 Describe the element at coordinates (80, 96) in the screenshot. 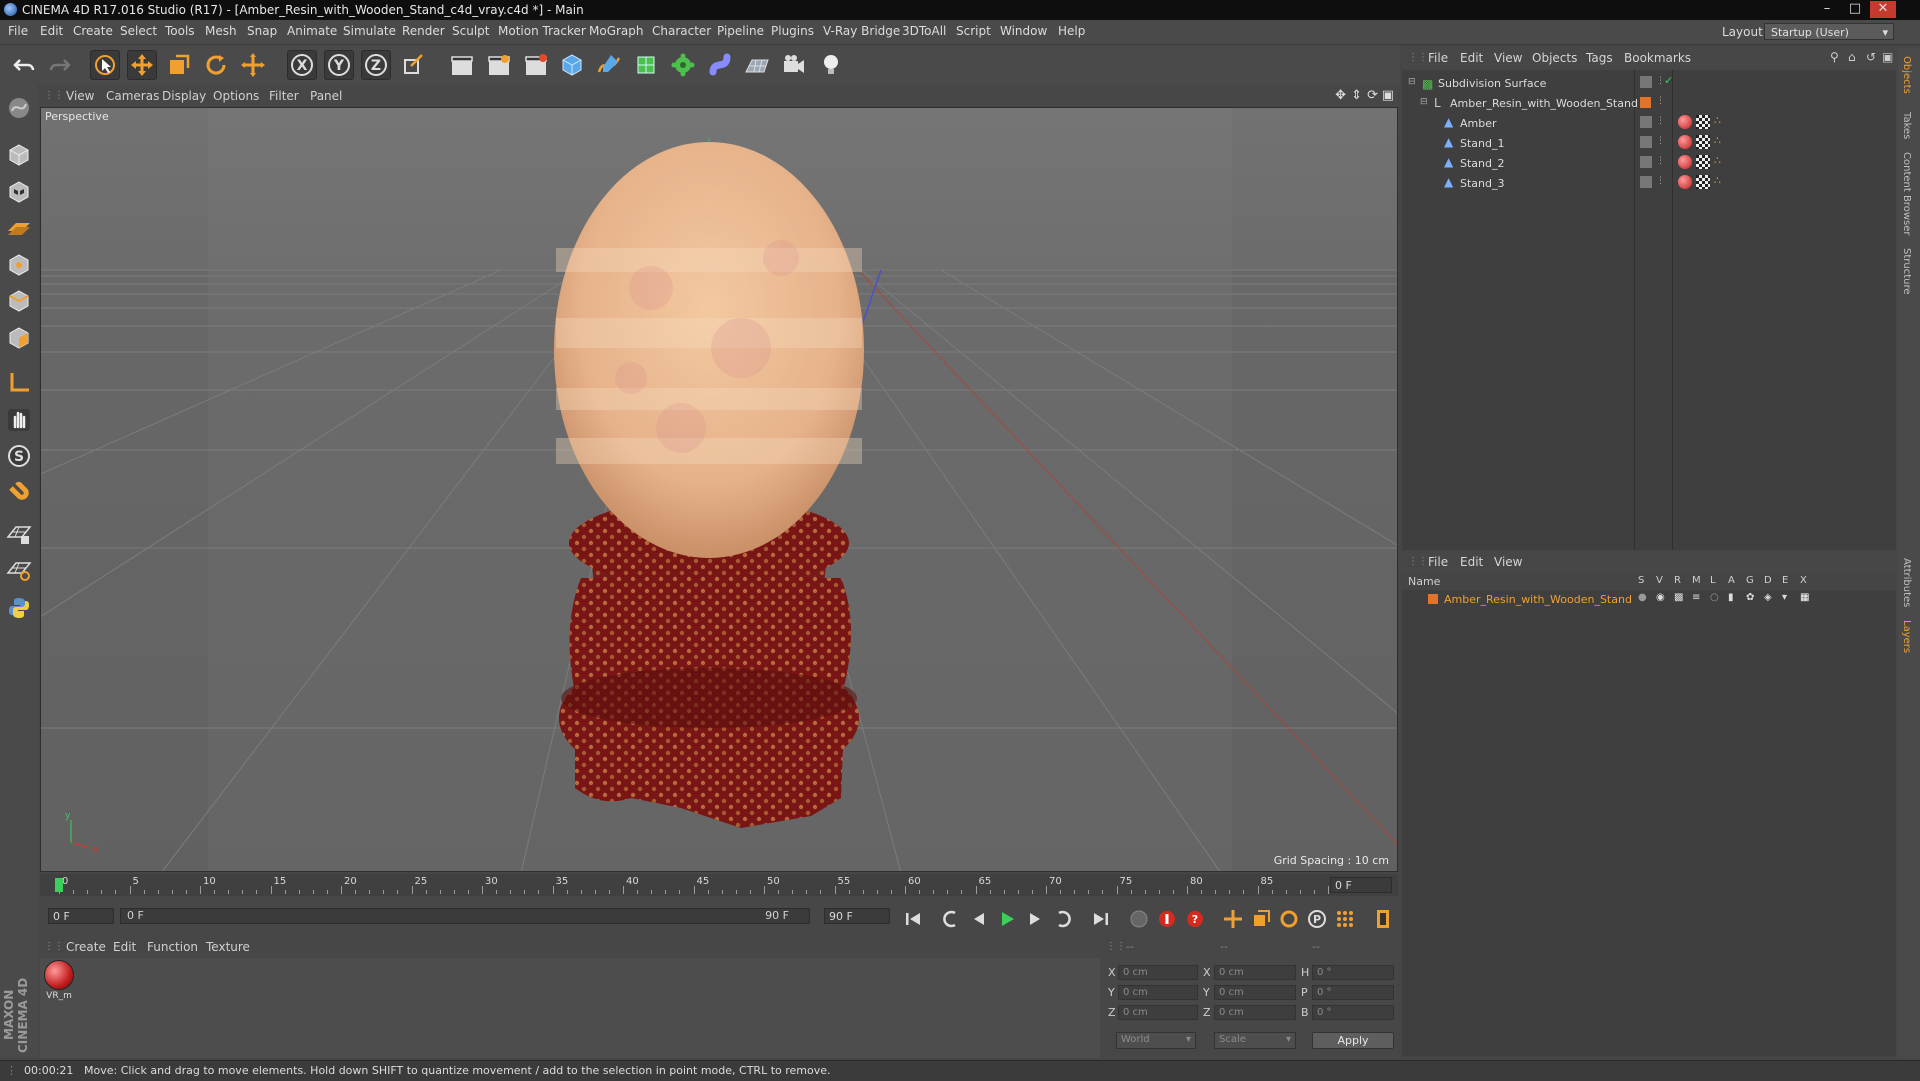

I see `viewport-menu-view: View` at that location.